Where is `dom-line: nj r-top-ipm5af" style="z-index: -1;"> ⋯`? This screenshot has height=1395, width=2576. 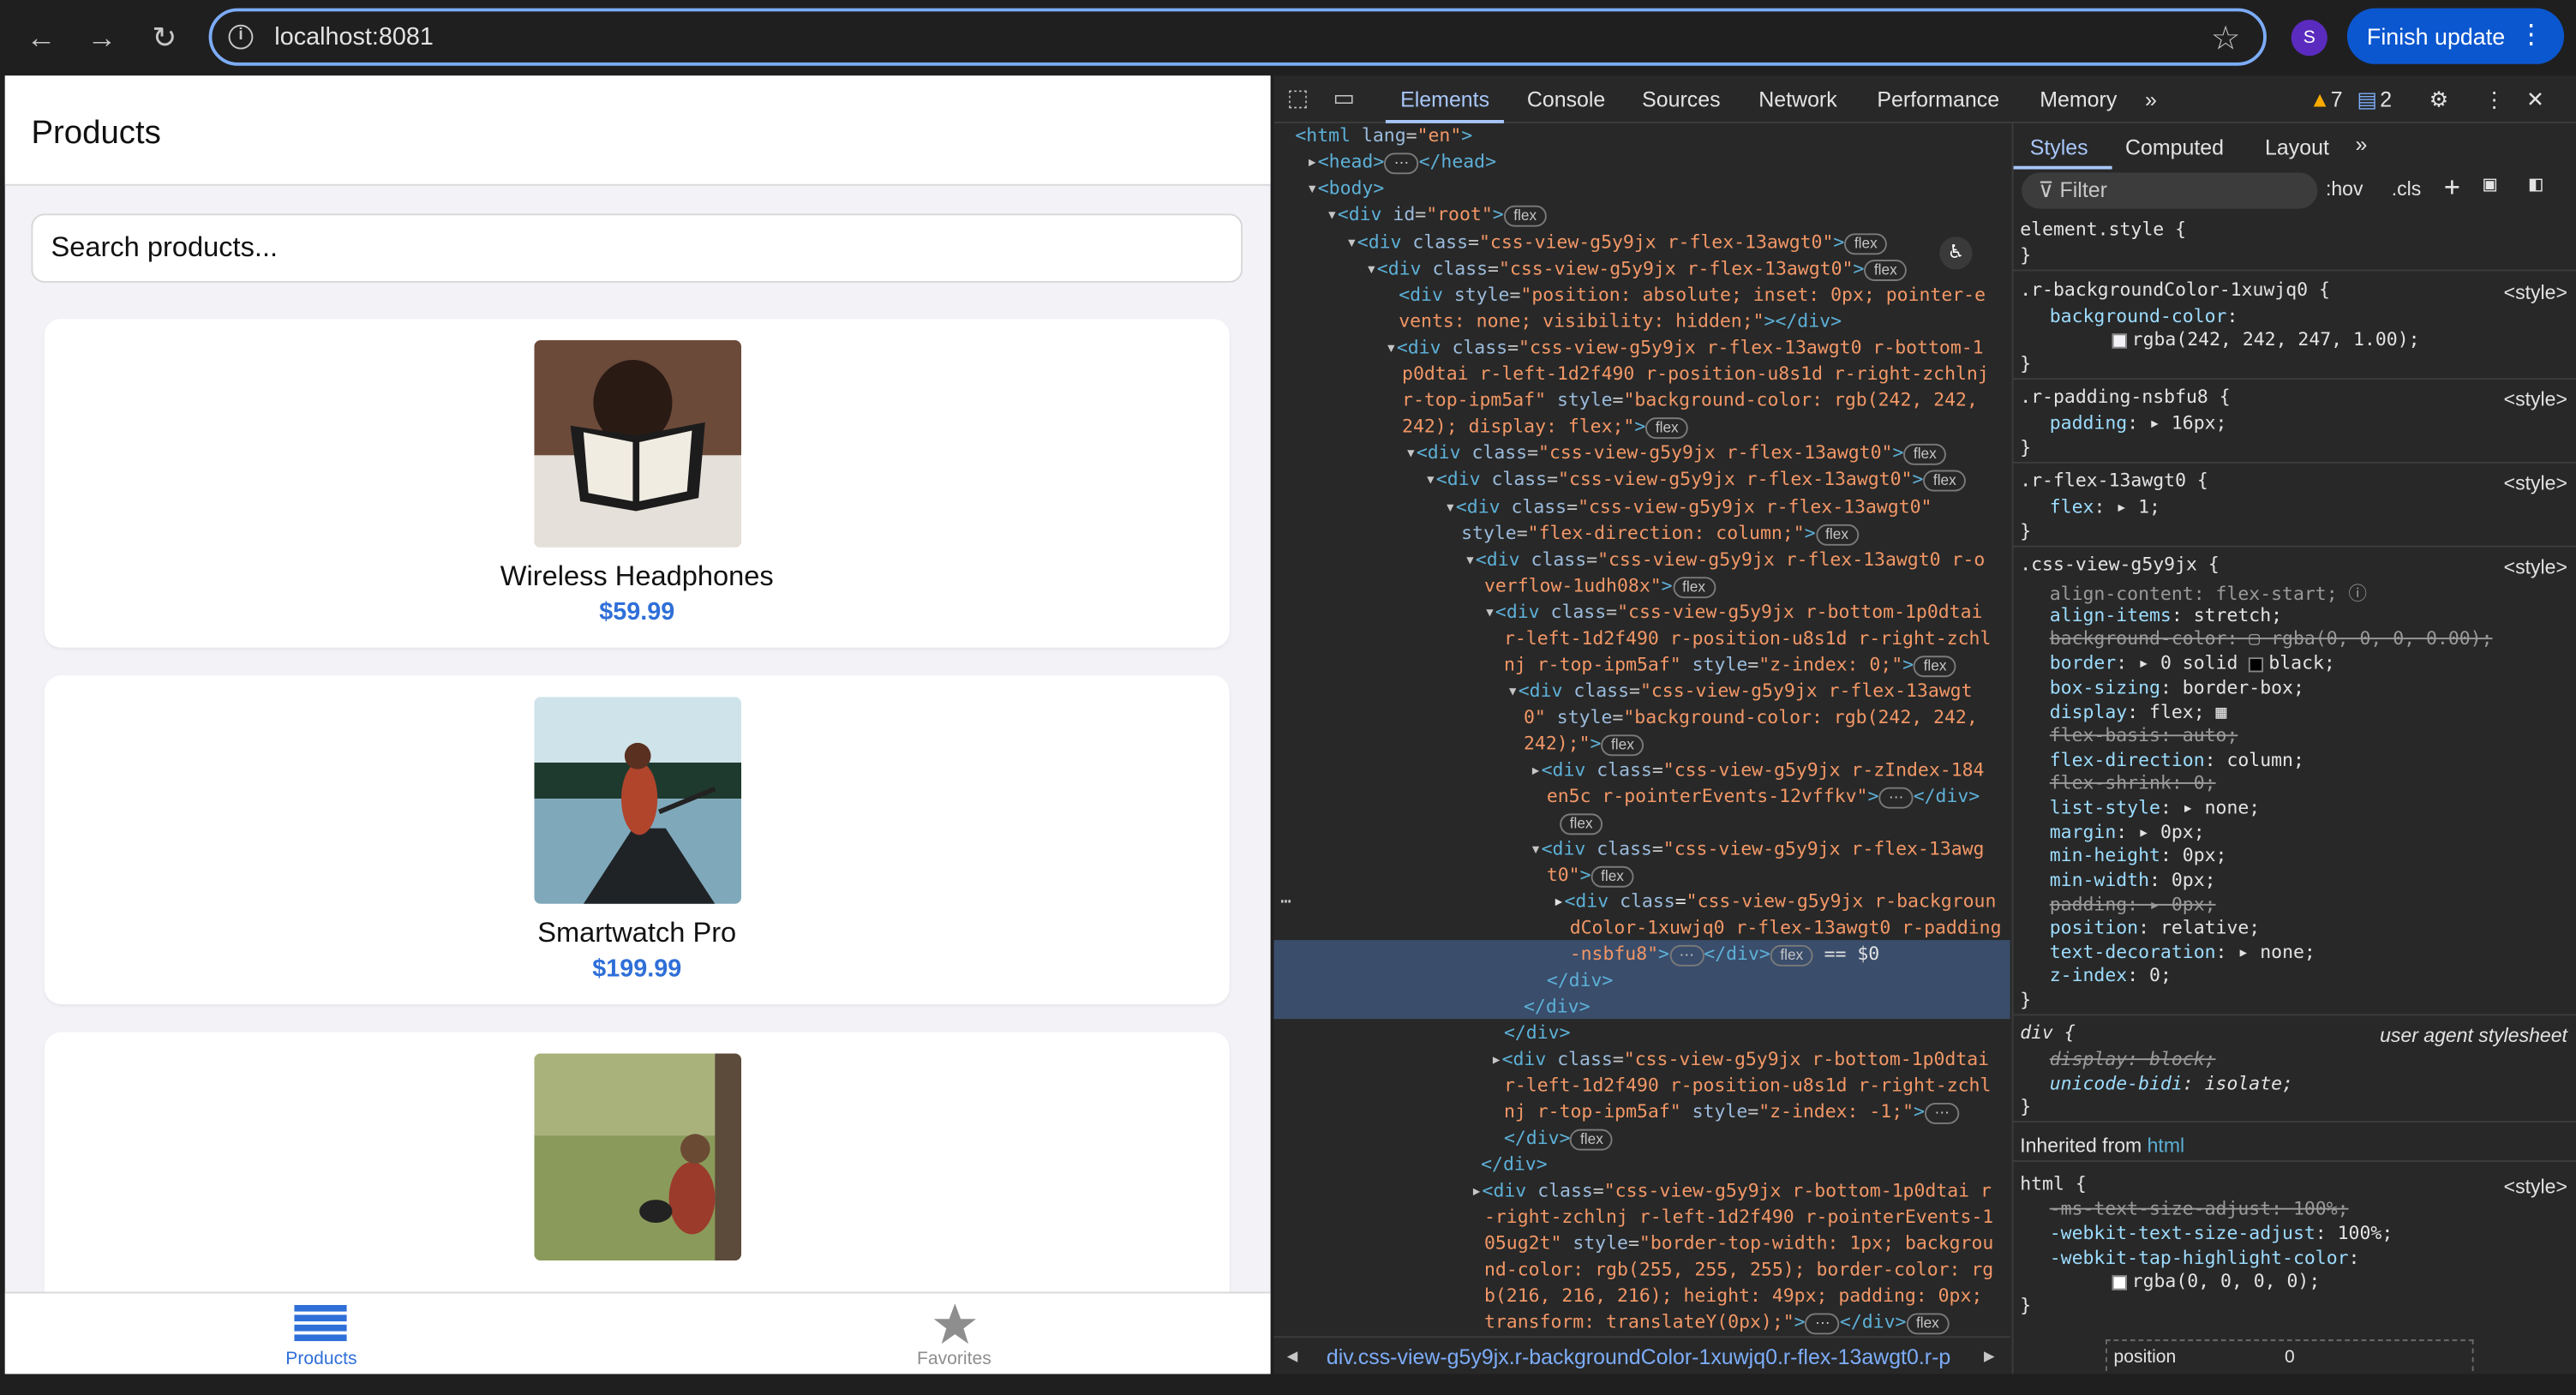
dom-line: nj r-top-ipm5af" style="z-index: -1;"> ⋯ is located at coordinates (1732, 1112).